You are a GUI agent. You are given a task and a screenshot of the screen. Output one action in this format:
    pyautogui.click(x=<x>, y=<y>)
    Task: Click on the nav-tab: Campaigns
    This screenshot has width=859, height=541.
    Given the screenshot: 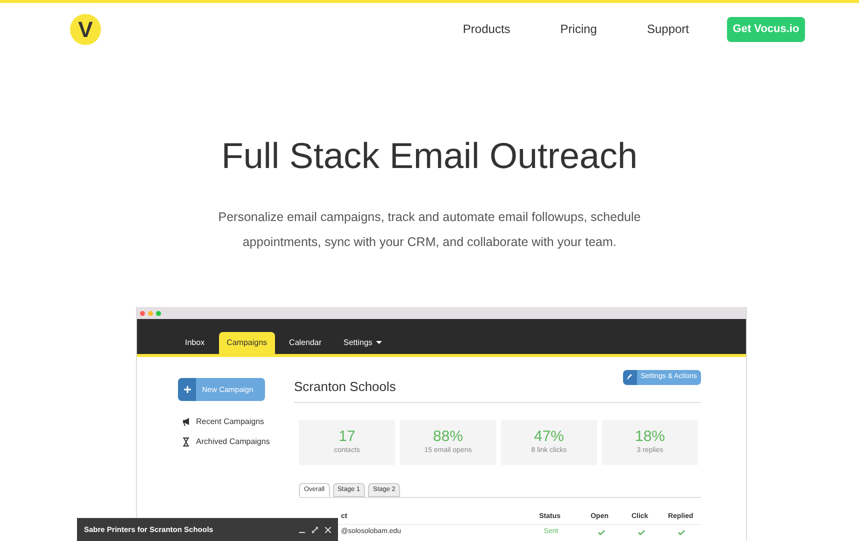 What is the action you would take?
    pyautogui.click(x=247, y=343)
    